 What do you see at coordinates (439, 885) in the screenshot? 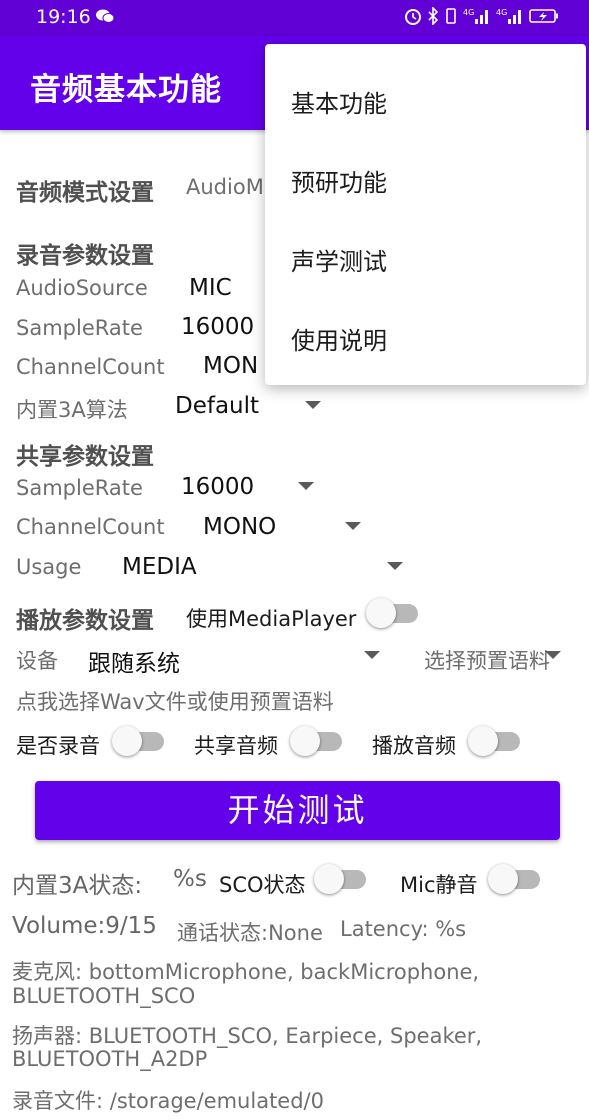
I see `mic-mute-label: Mic静音` at bounding box center [439, 885].